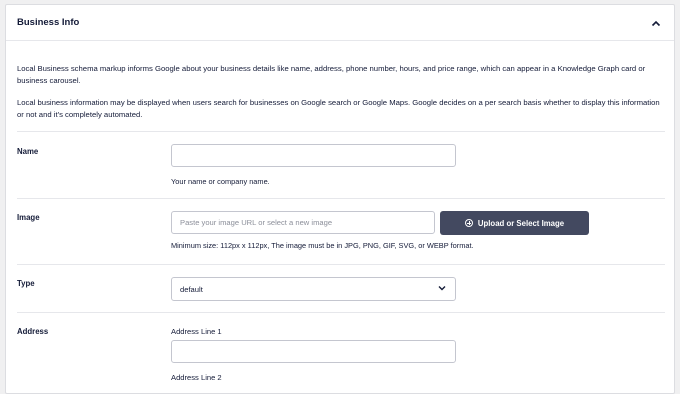  What do you see at coordinates (196, 331) in the screenshot?
I see `address-line-1-label: Address Line 1` at bounding box center [196, 331].